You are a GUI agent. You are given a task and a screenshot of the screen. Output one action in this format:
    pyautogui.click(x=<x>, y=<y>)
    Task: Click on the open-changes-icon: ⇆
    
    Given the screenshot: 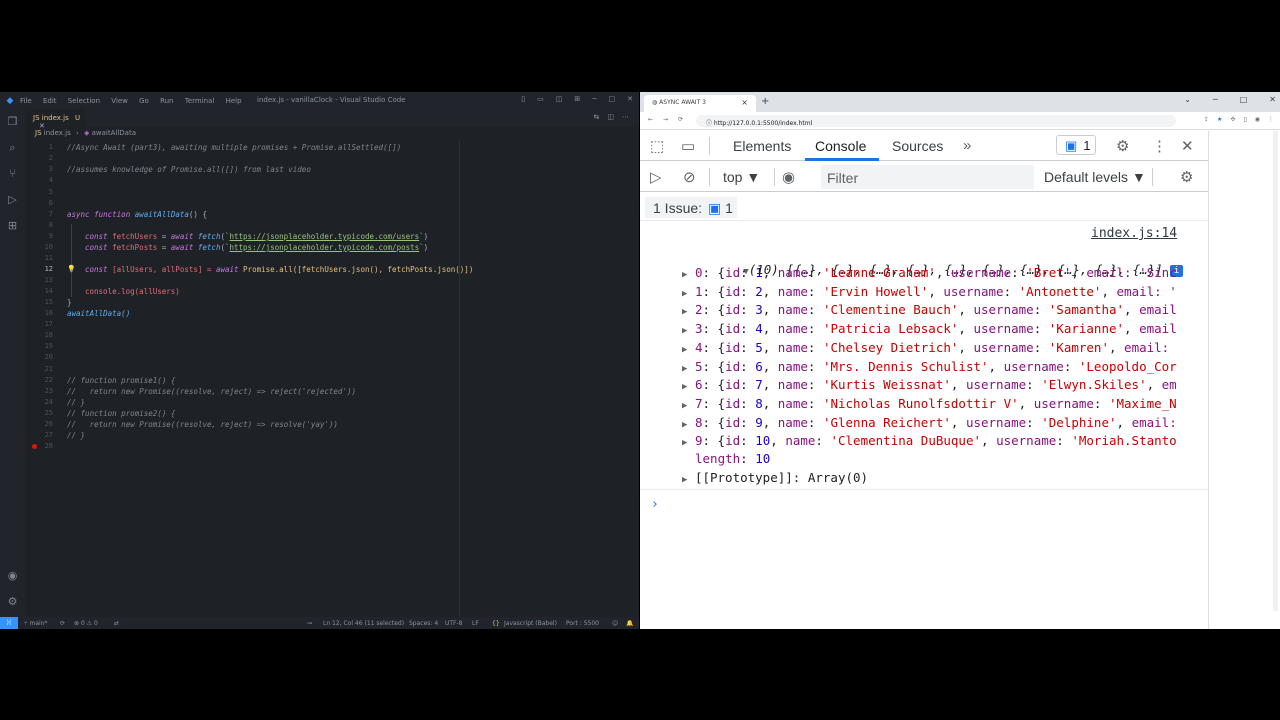 What is the action you would take?
    pyautogui.click(x=597, y=117)
    